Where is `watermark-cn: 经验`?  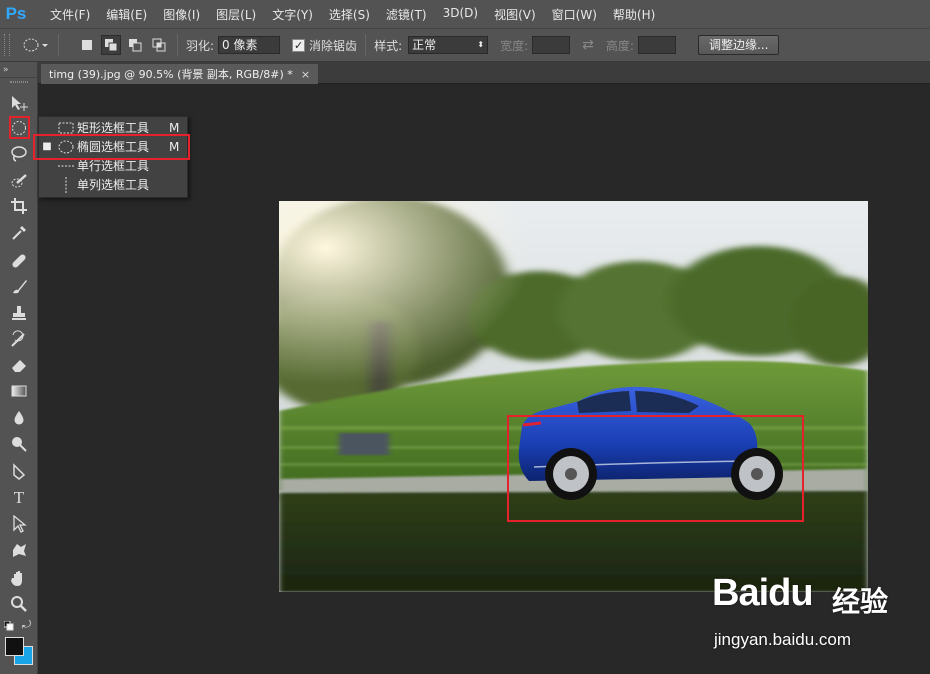 watermark-cn: 经验 is located at coordinates (860, 601).